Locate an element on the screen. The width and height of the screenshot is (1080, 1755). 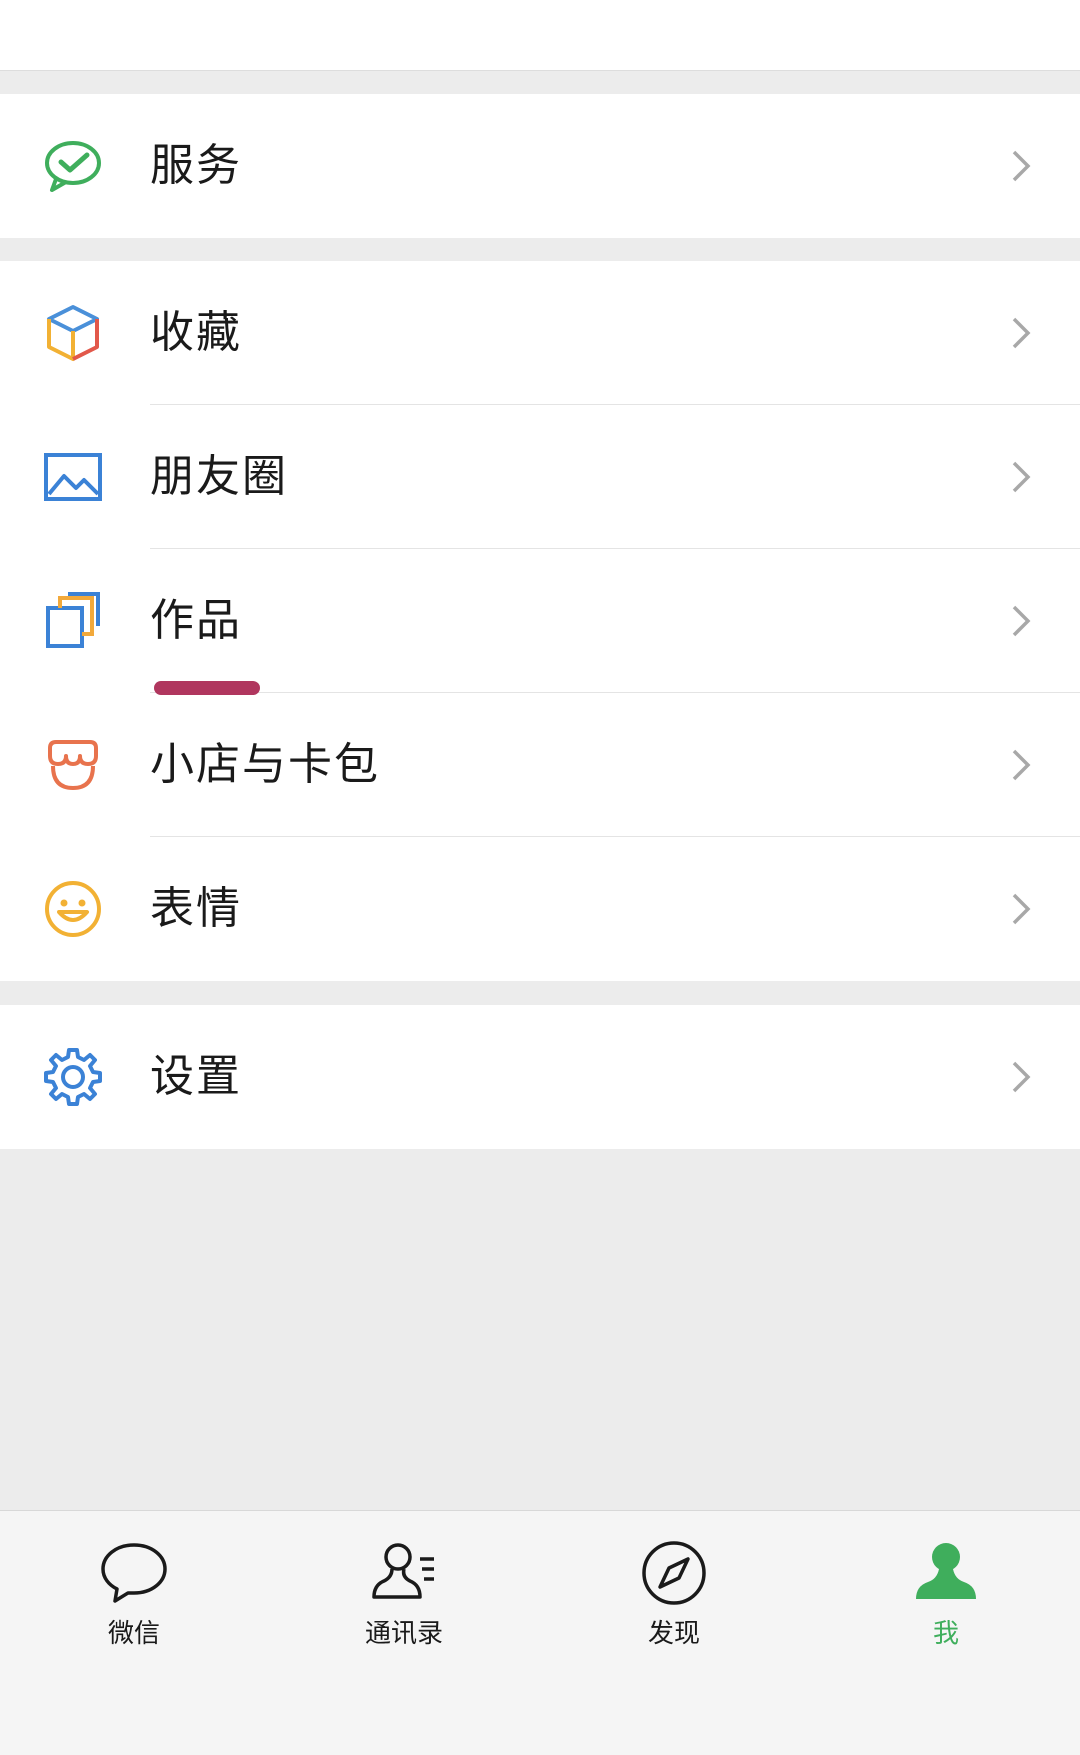
menu-item-shop-cards: 小店与卡包 is located at coordinates (540, 765).